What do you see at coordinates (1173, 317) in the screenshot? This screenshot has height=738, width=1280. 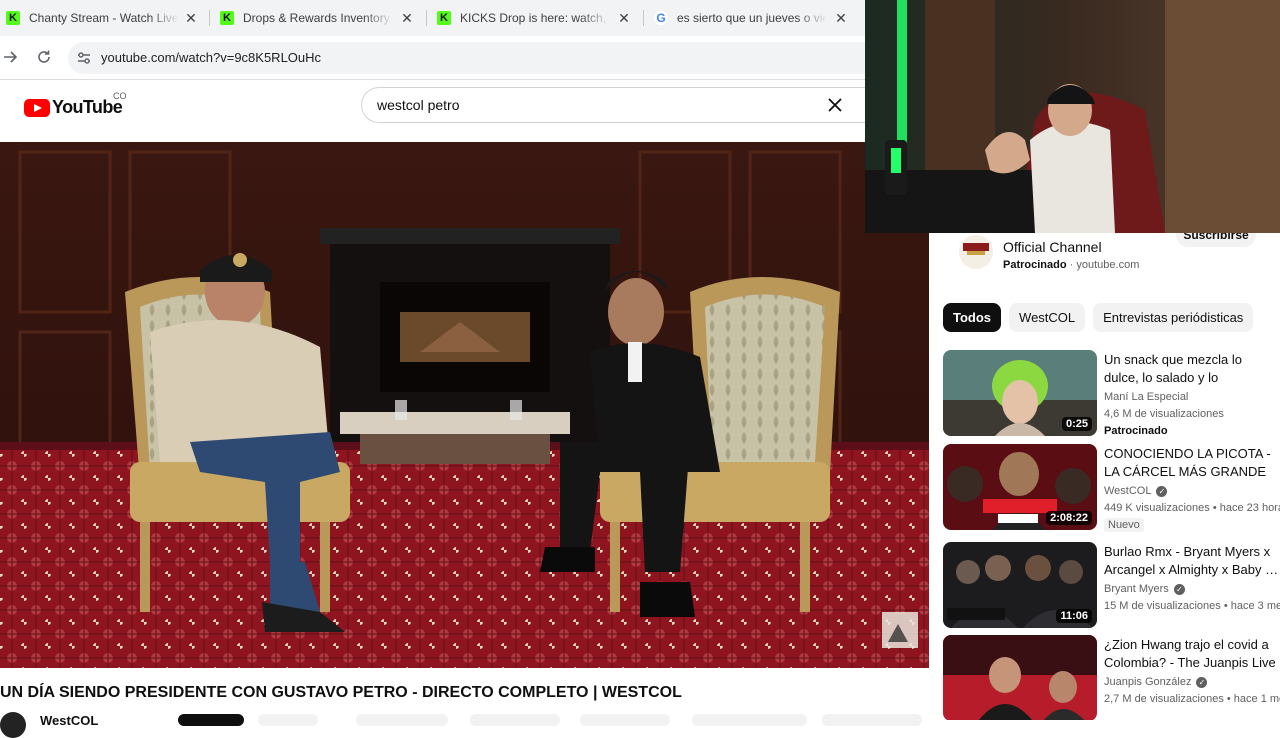 I see `chip-entrevistas: Entrevistas periódisticas` at bounding box center [1173, 317].